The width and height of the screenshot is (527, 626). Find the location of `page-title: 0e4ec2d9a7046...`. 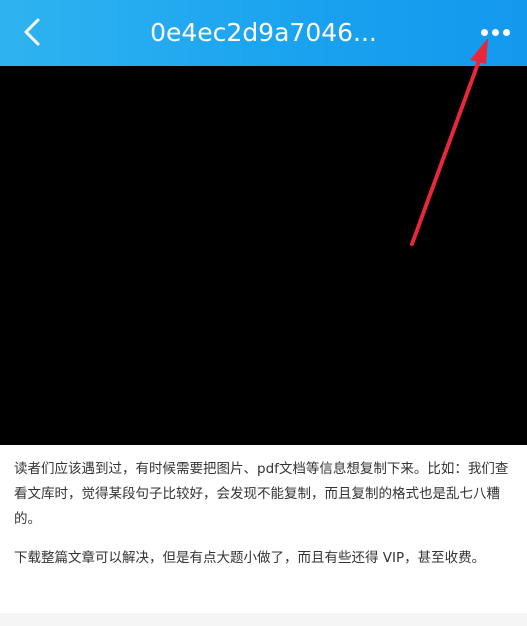

page-title: 0e4ec2d9a7046... is located at coordinates (263, 32).